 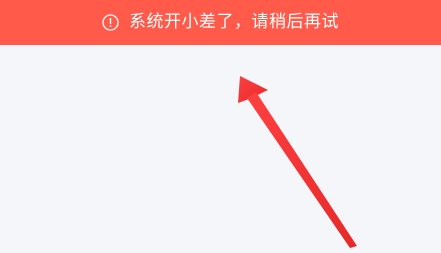 I want to click on error-banner-content: 系统开小差了，请稍后再试, so click(x=220, y=22).